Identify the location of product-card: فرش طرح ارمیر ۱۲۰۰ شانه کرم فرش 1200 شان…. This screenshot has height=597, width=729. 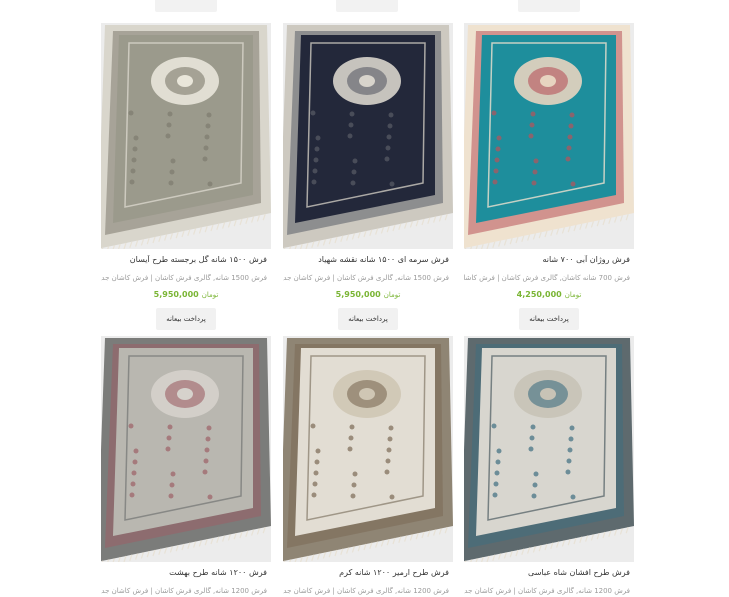
(368, 466).